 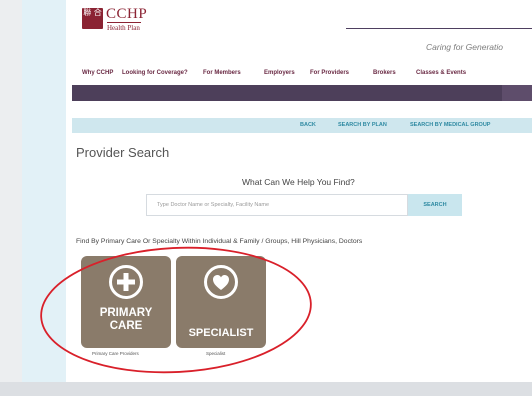 I want to click on nav-item-employers: Employers, so click(x=279, y=73).